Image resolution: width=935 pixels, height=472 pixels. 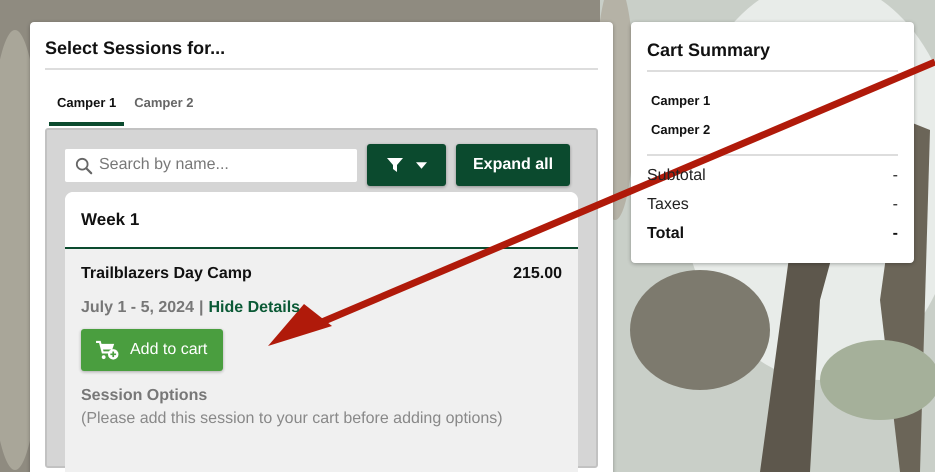 What do you see at coordinates (537, 274) in the screenshot?
I see `session-price: 215.00` at bounding box center [537, 274].